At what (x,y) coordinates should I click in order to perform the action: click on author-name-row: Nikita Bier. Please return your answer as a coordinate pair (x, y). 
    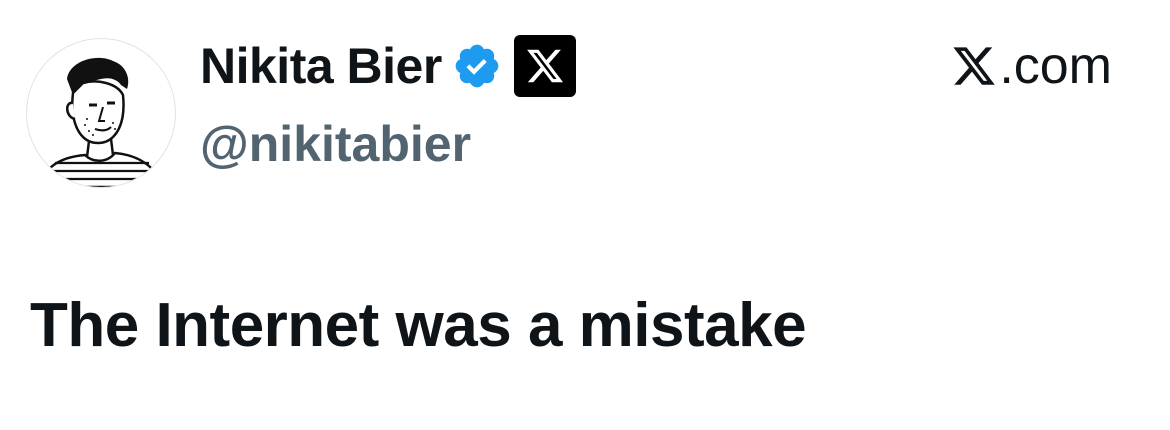
    Looking at the image, I should click on (388, 66).